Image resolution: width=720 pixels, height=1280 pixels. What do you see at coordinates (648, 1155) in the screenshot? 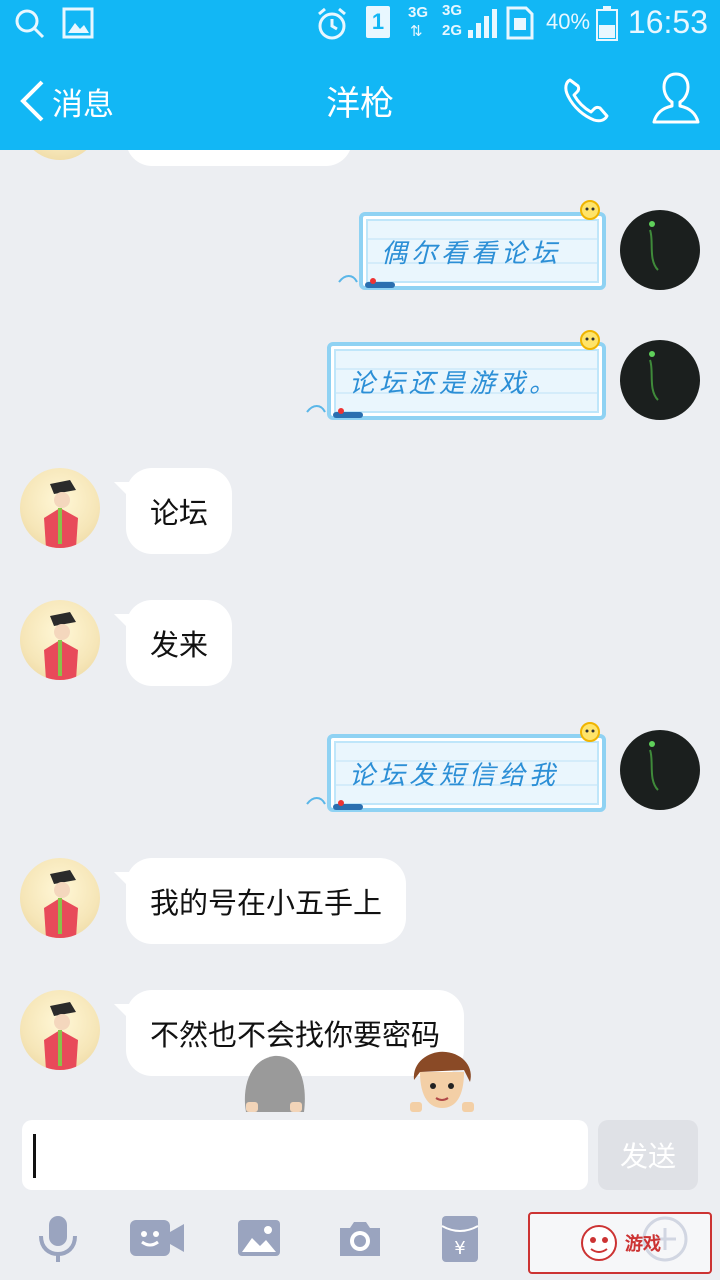
I see `send-button: 发送` at bounding box center [648, 1155].